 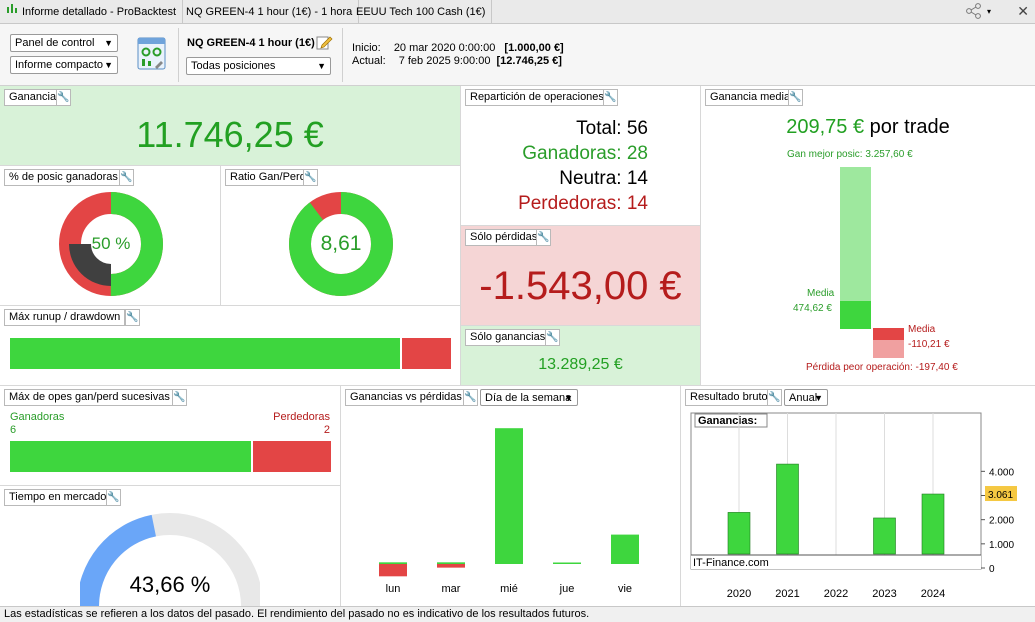 I want to click on runup-drawdown-panel: Máx runup / drawdown 🔧, so click(x=230, y=346).